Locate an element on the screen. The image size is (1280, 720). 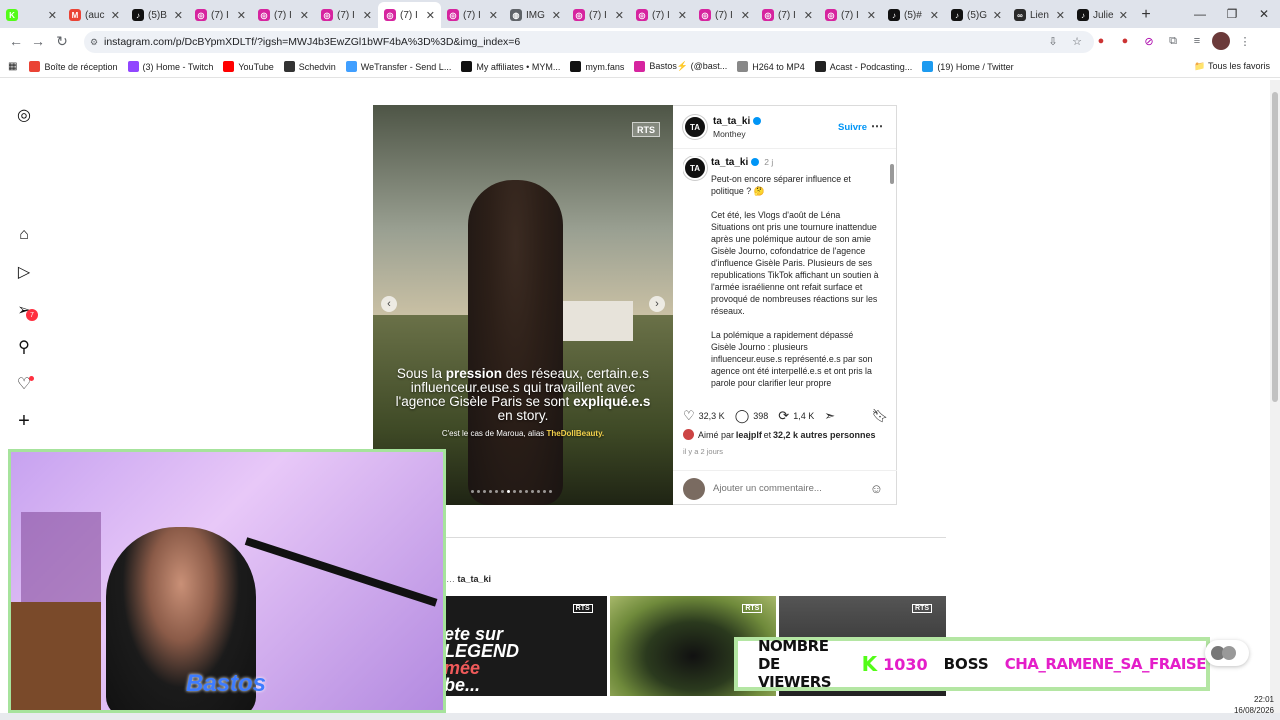
emoji-icon: ☺ is located at coordinates (876, 488).